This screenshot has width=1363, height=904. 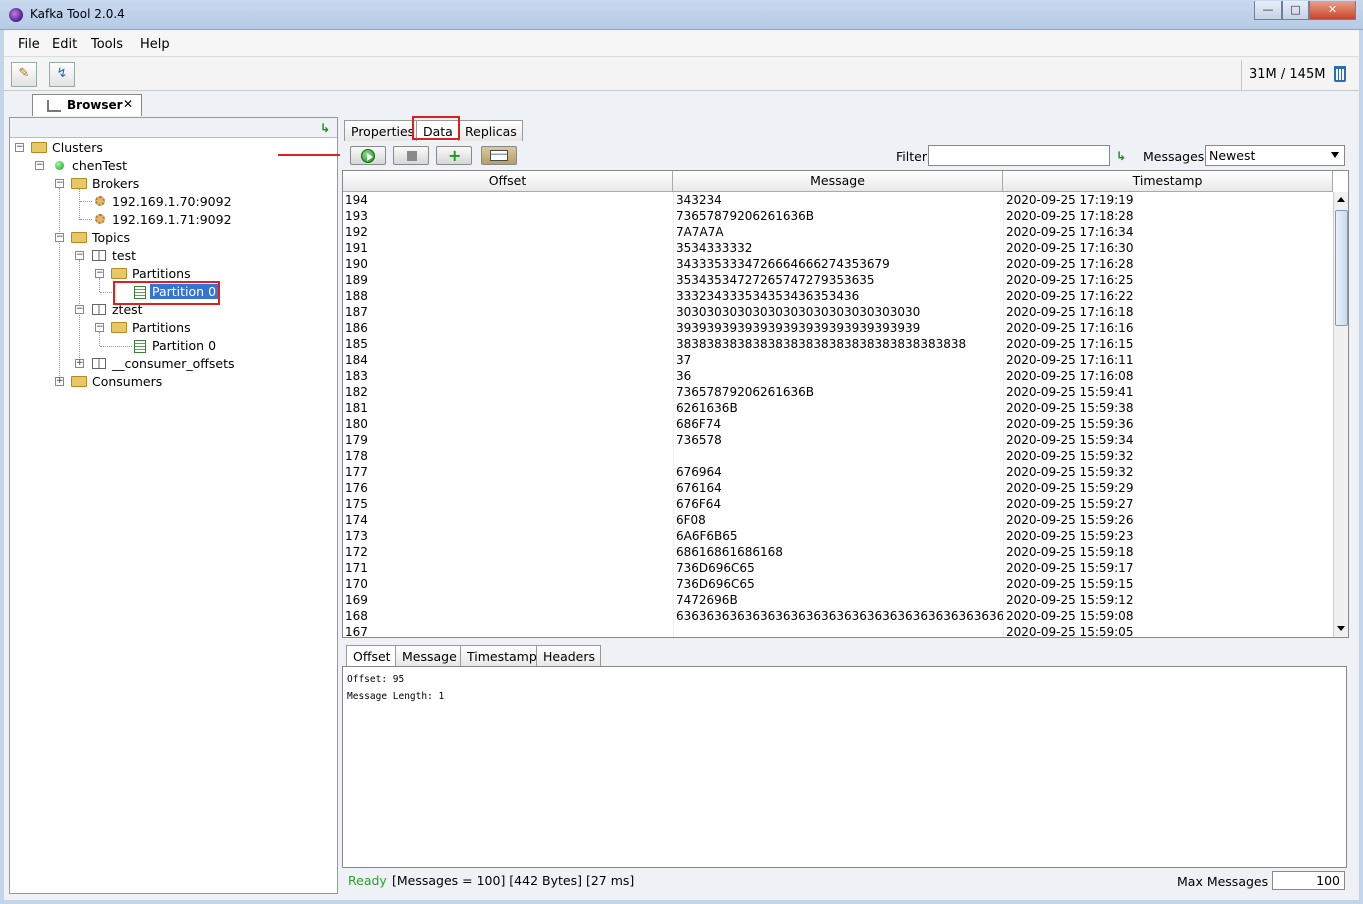 What do you see at coordinates (838, 200) in the screenshot?
I see `table-row: 194 343234 2020-09-25 17:19:19` at bounding box center [838, 200].